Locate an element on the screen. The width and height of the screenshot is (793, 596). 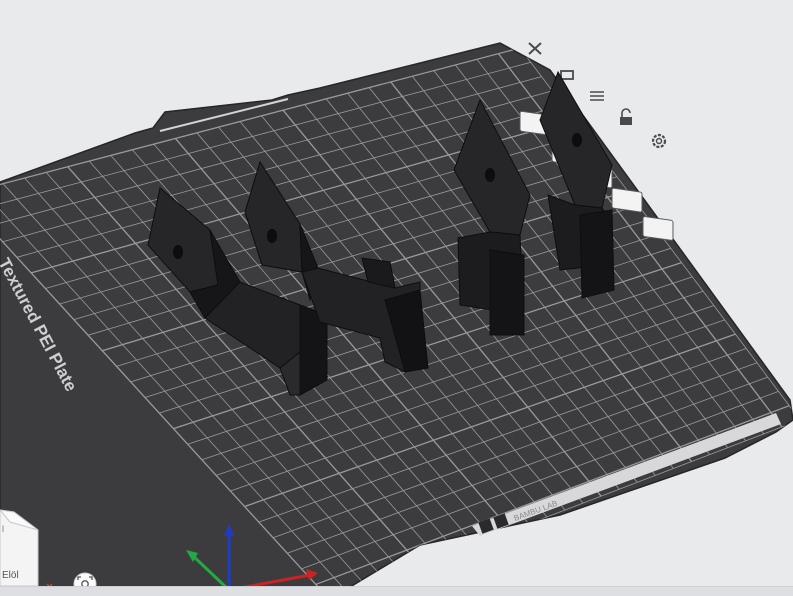
arrange-icon is located at coordinates (597, 96).